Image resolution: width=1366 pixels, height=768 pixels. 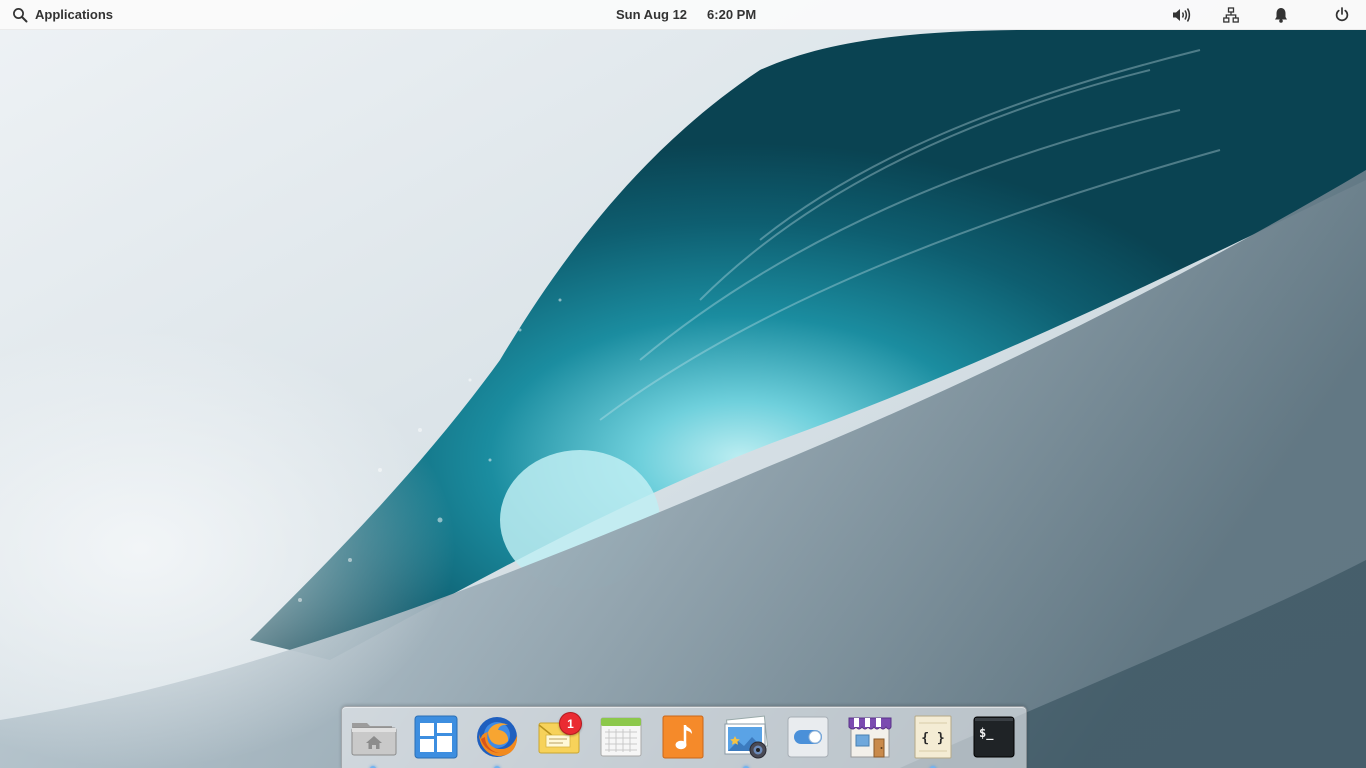 I want to click on dock-item-system-settings, so click(x=808, y=739).